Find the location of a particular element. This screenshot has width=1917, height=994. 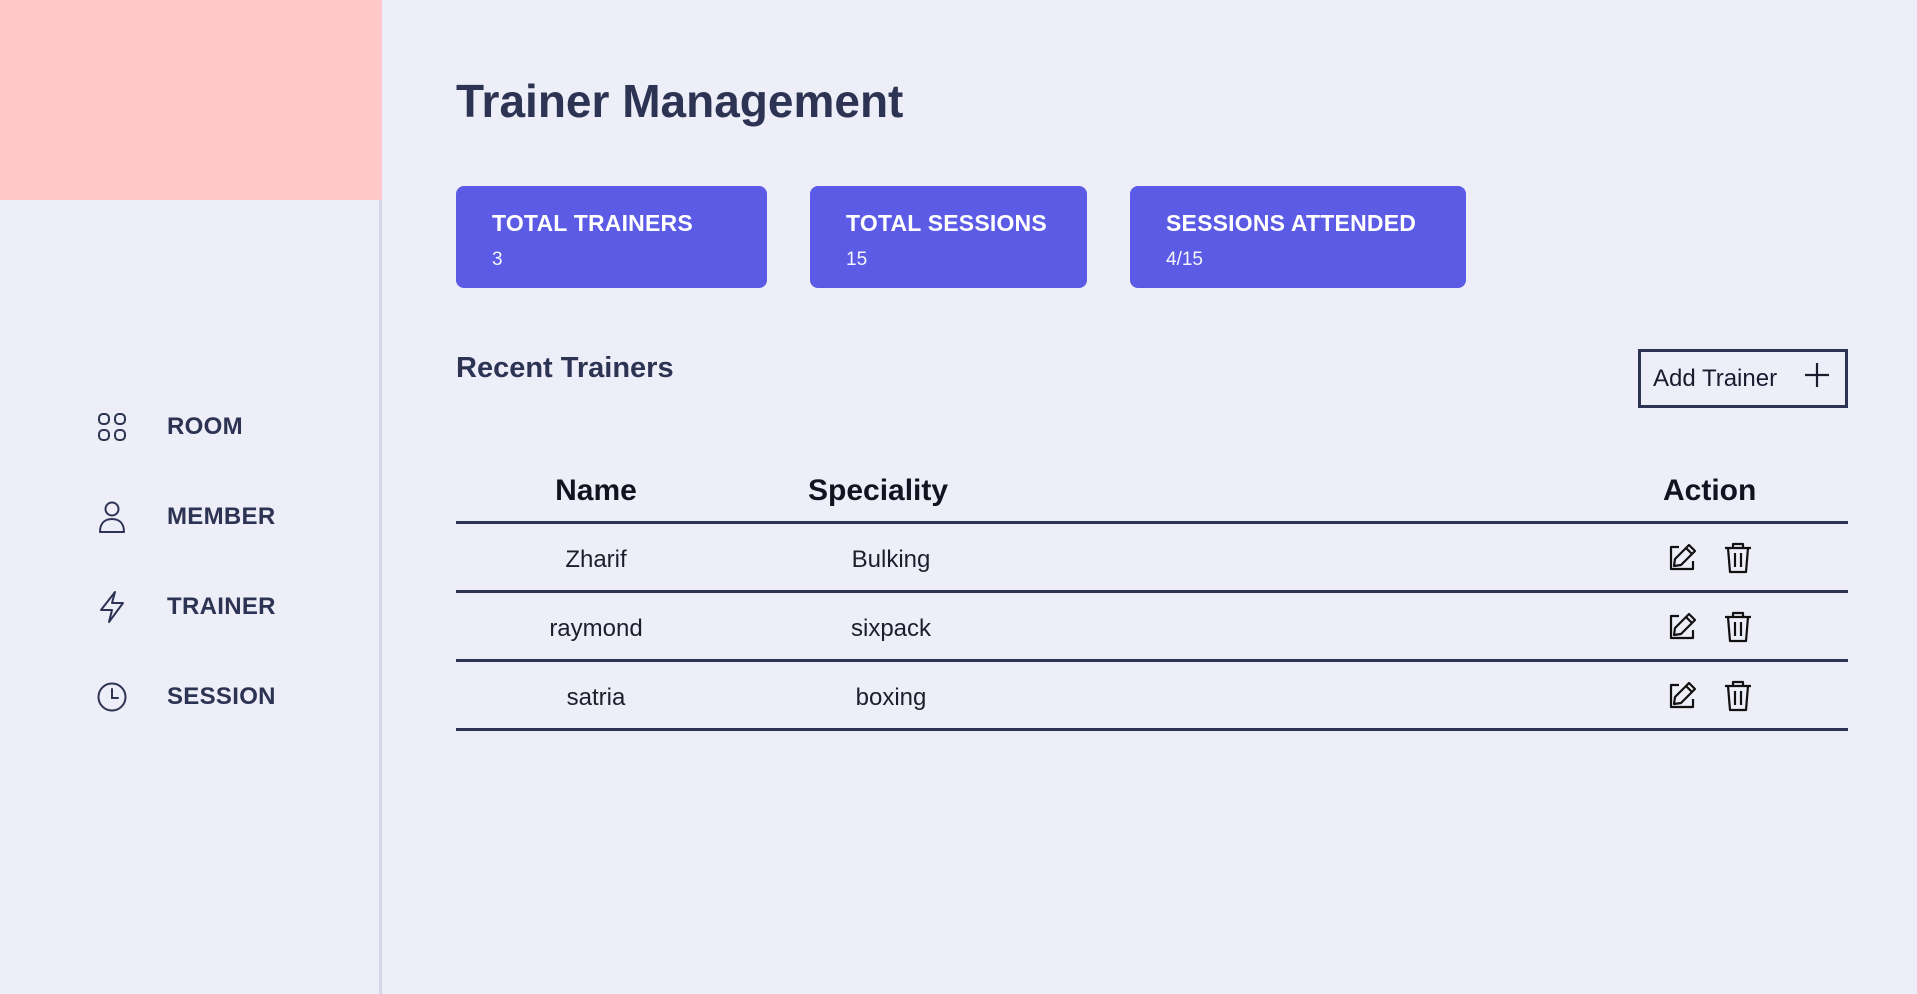

cell-name: satria is located at coordinates (596, 697).